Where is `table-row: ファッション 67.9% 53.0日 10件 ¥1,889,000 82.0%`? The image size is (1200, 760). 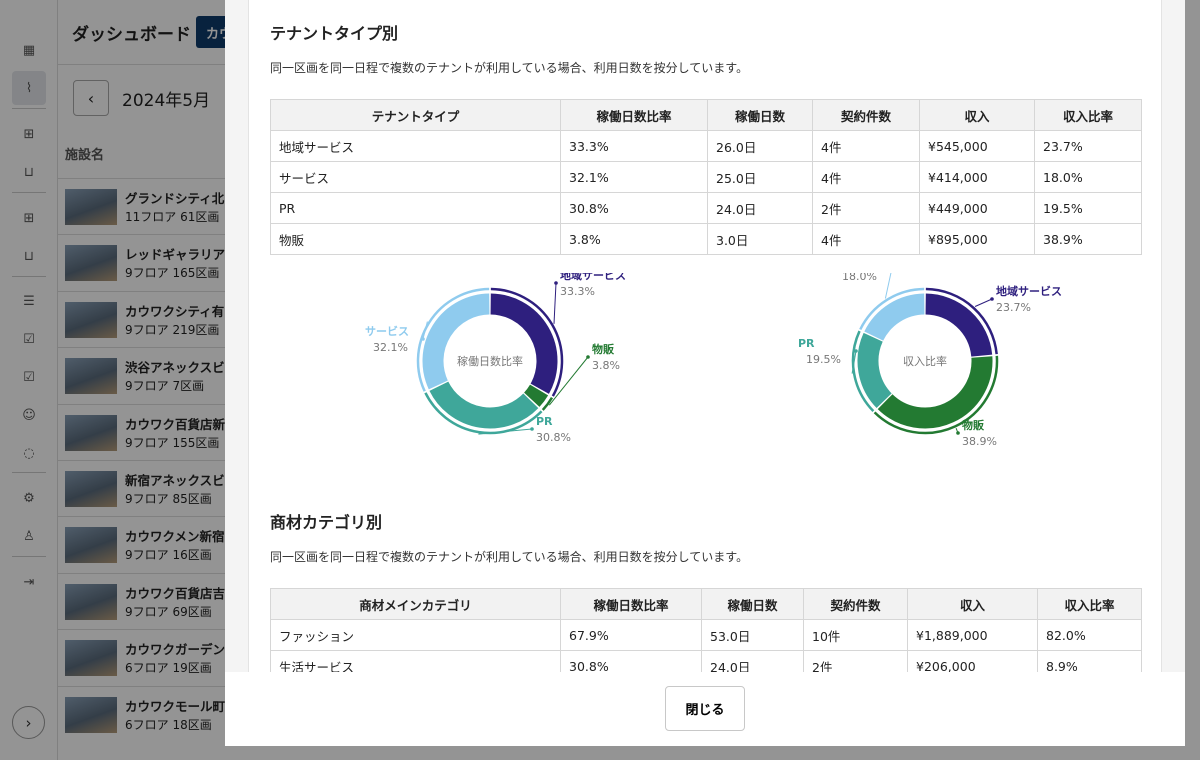 table-row: ファッション 67.9% 53.0日 10件 ¥1,889,000 82.0% is located at coordinates (706, 635).